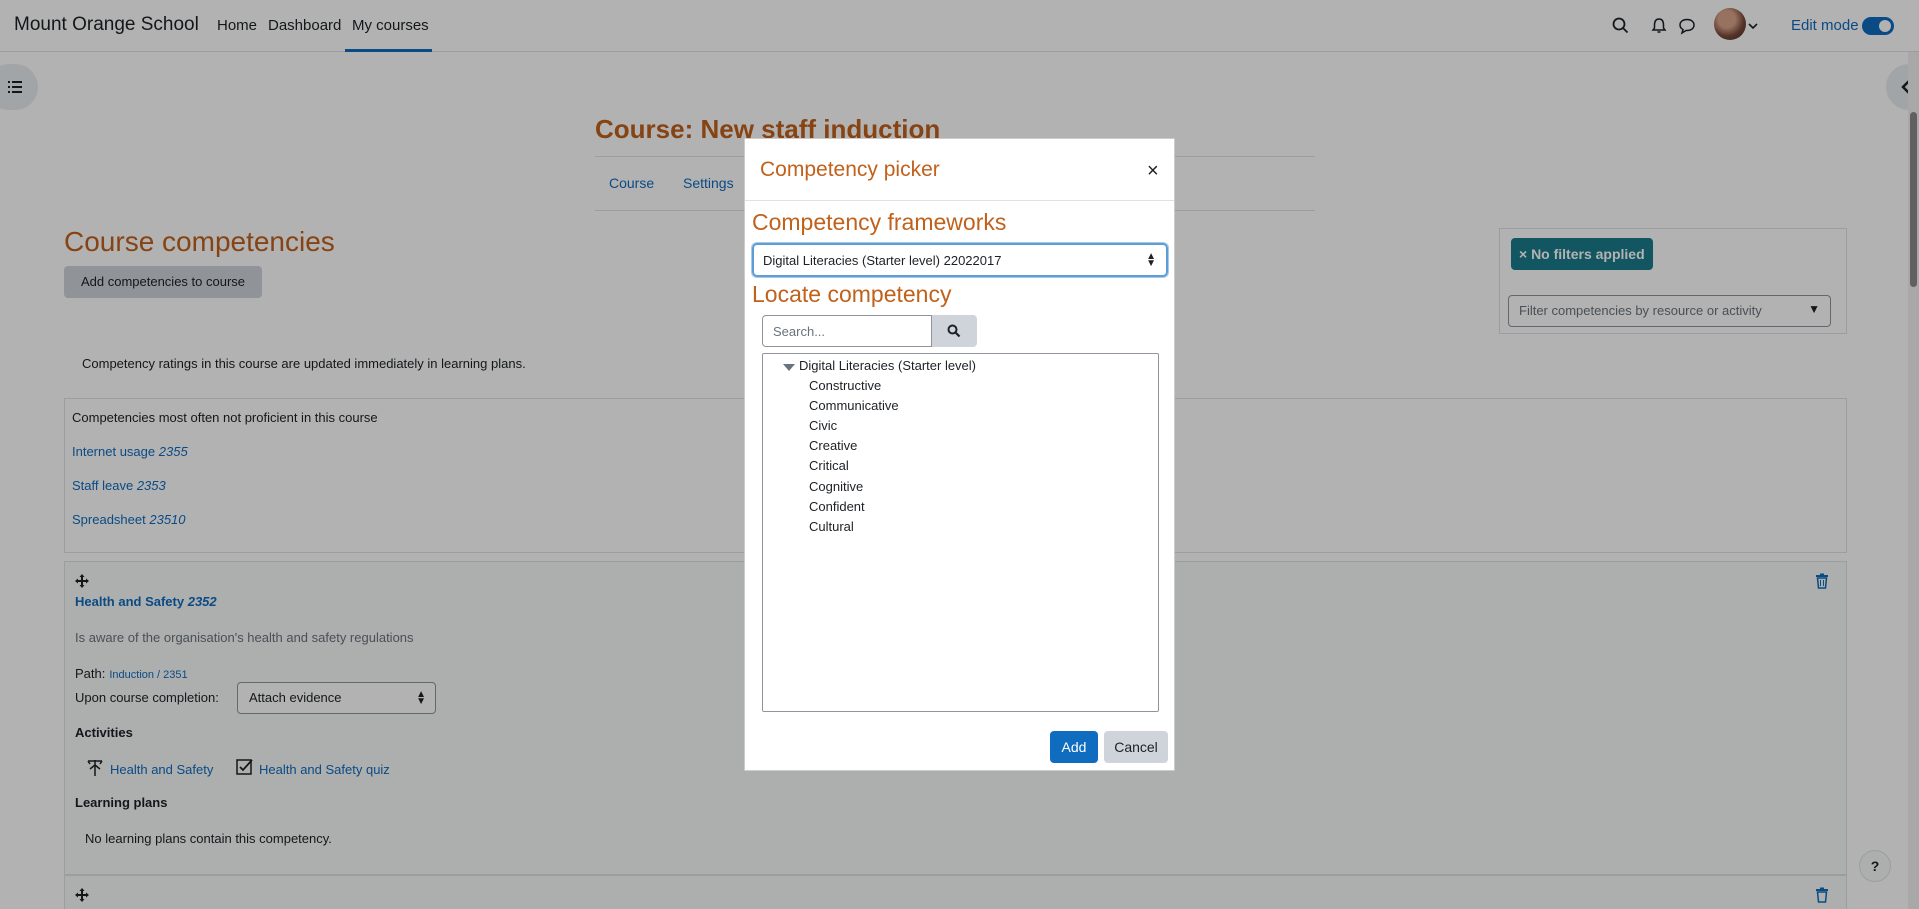 The height and width of the screenshot is (909, 1919). Describe the element at coordinates (1074, 747) in the screenshot. I see `add-button: Add` at that location.